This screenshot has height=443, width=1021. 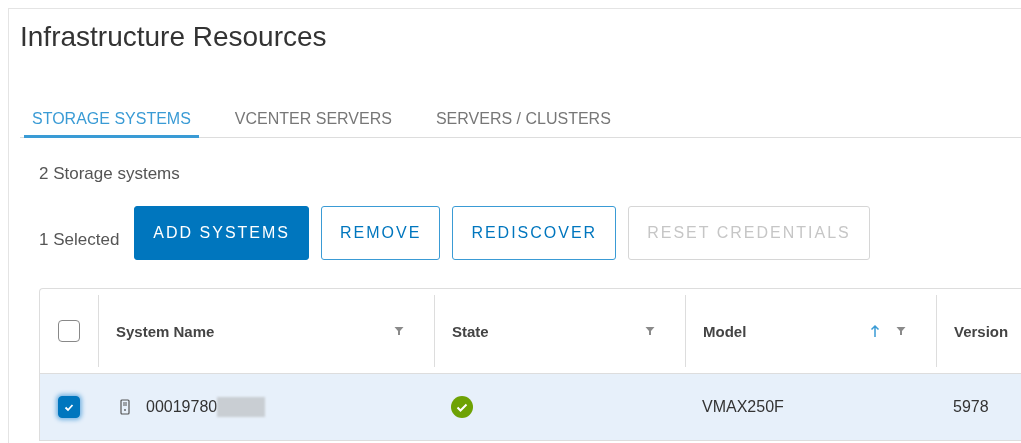 What do you see at coordinates (69, 331) in the screenshot?
I see `select-all-checkbox` at bounding box center [69, 331].